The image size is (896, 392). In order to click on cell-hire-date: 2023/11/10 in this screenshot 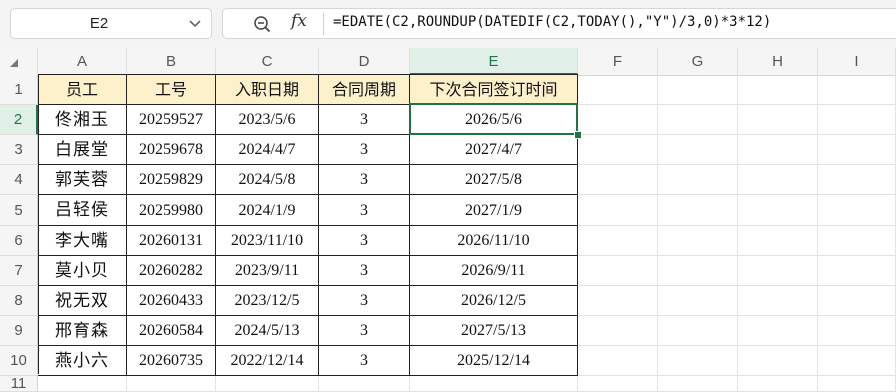, I will do `click(267, 241)`.